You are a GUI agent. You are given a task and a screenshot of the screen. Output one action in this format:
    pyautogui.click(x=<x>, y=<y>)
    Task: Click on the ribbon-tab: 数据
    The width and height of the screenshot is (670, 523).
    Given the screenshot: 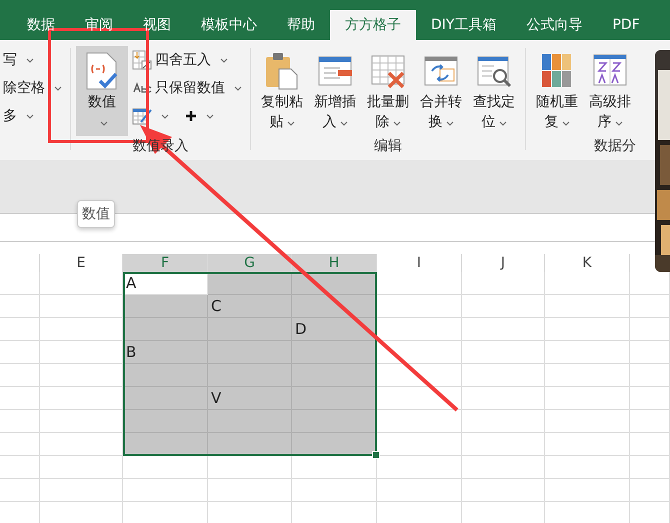 What is the action you would take?
    pyautogui.click(x=41, y=25)
    